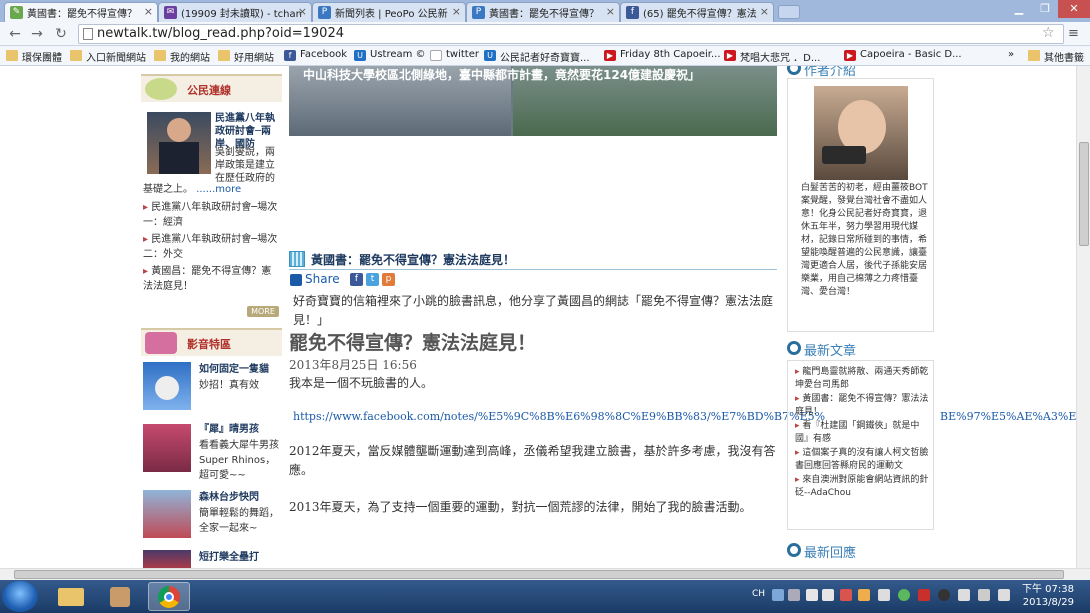 The image size is (1090, 613). What do you see at coordinates (263, 311) in the screenshot?
I see `more-button: MORE` at bounding box center [263, 311].